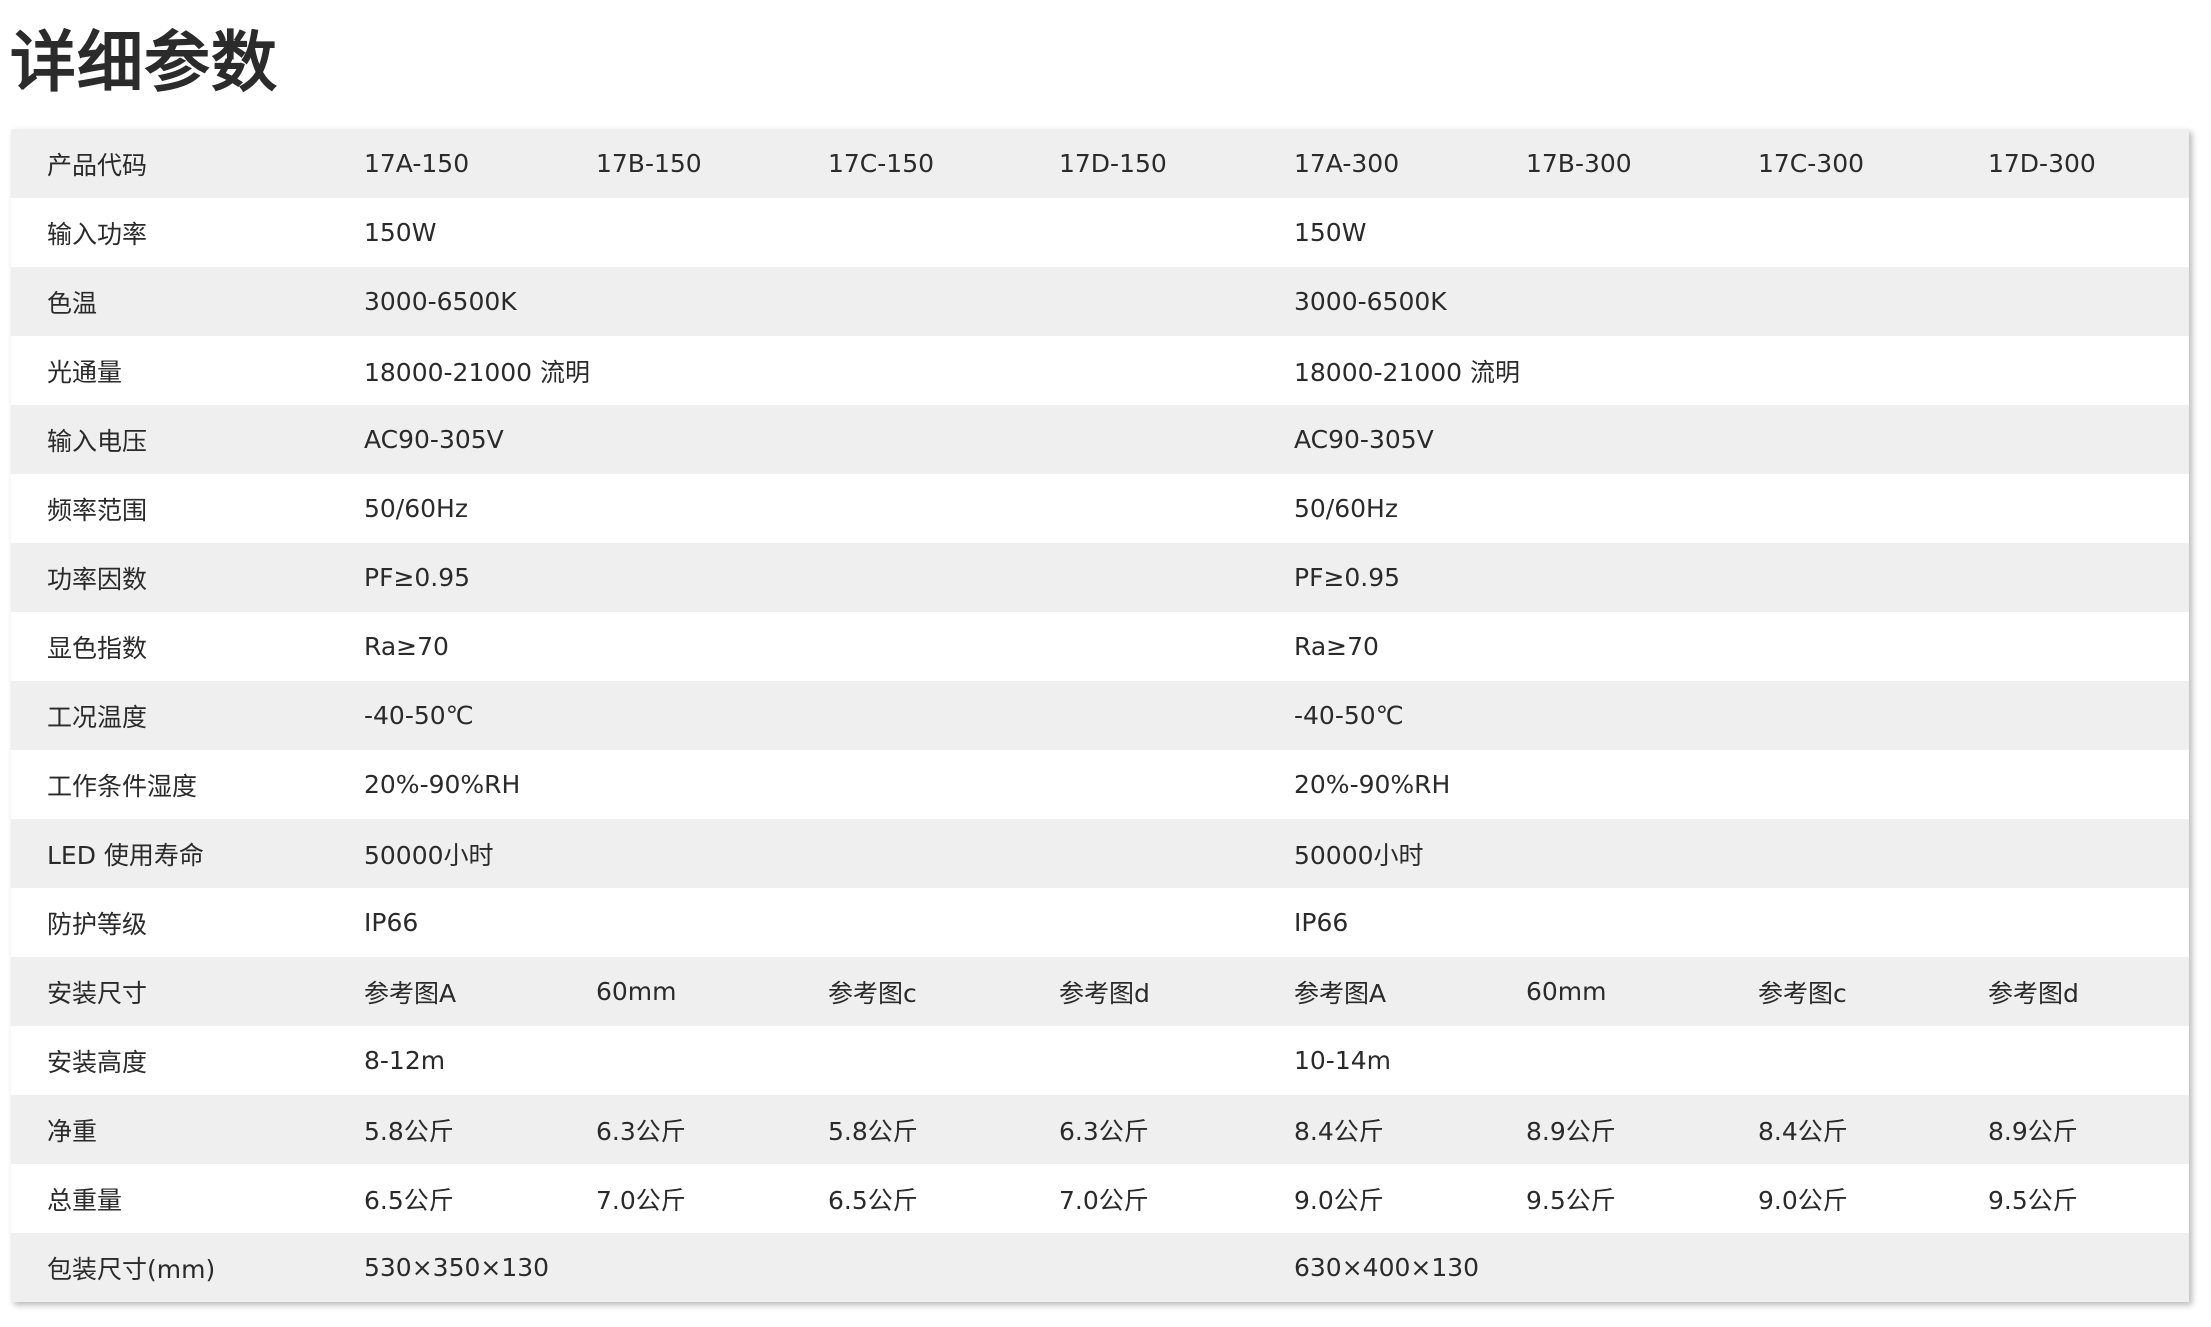 The width and height of the screenshot is (2211, 1327). I want to click on row-label: 安装尺寸, so click(187, 991).